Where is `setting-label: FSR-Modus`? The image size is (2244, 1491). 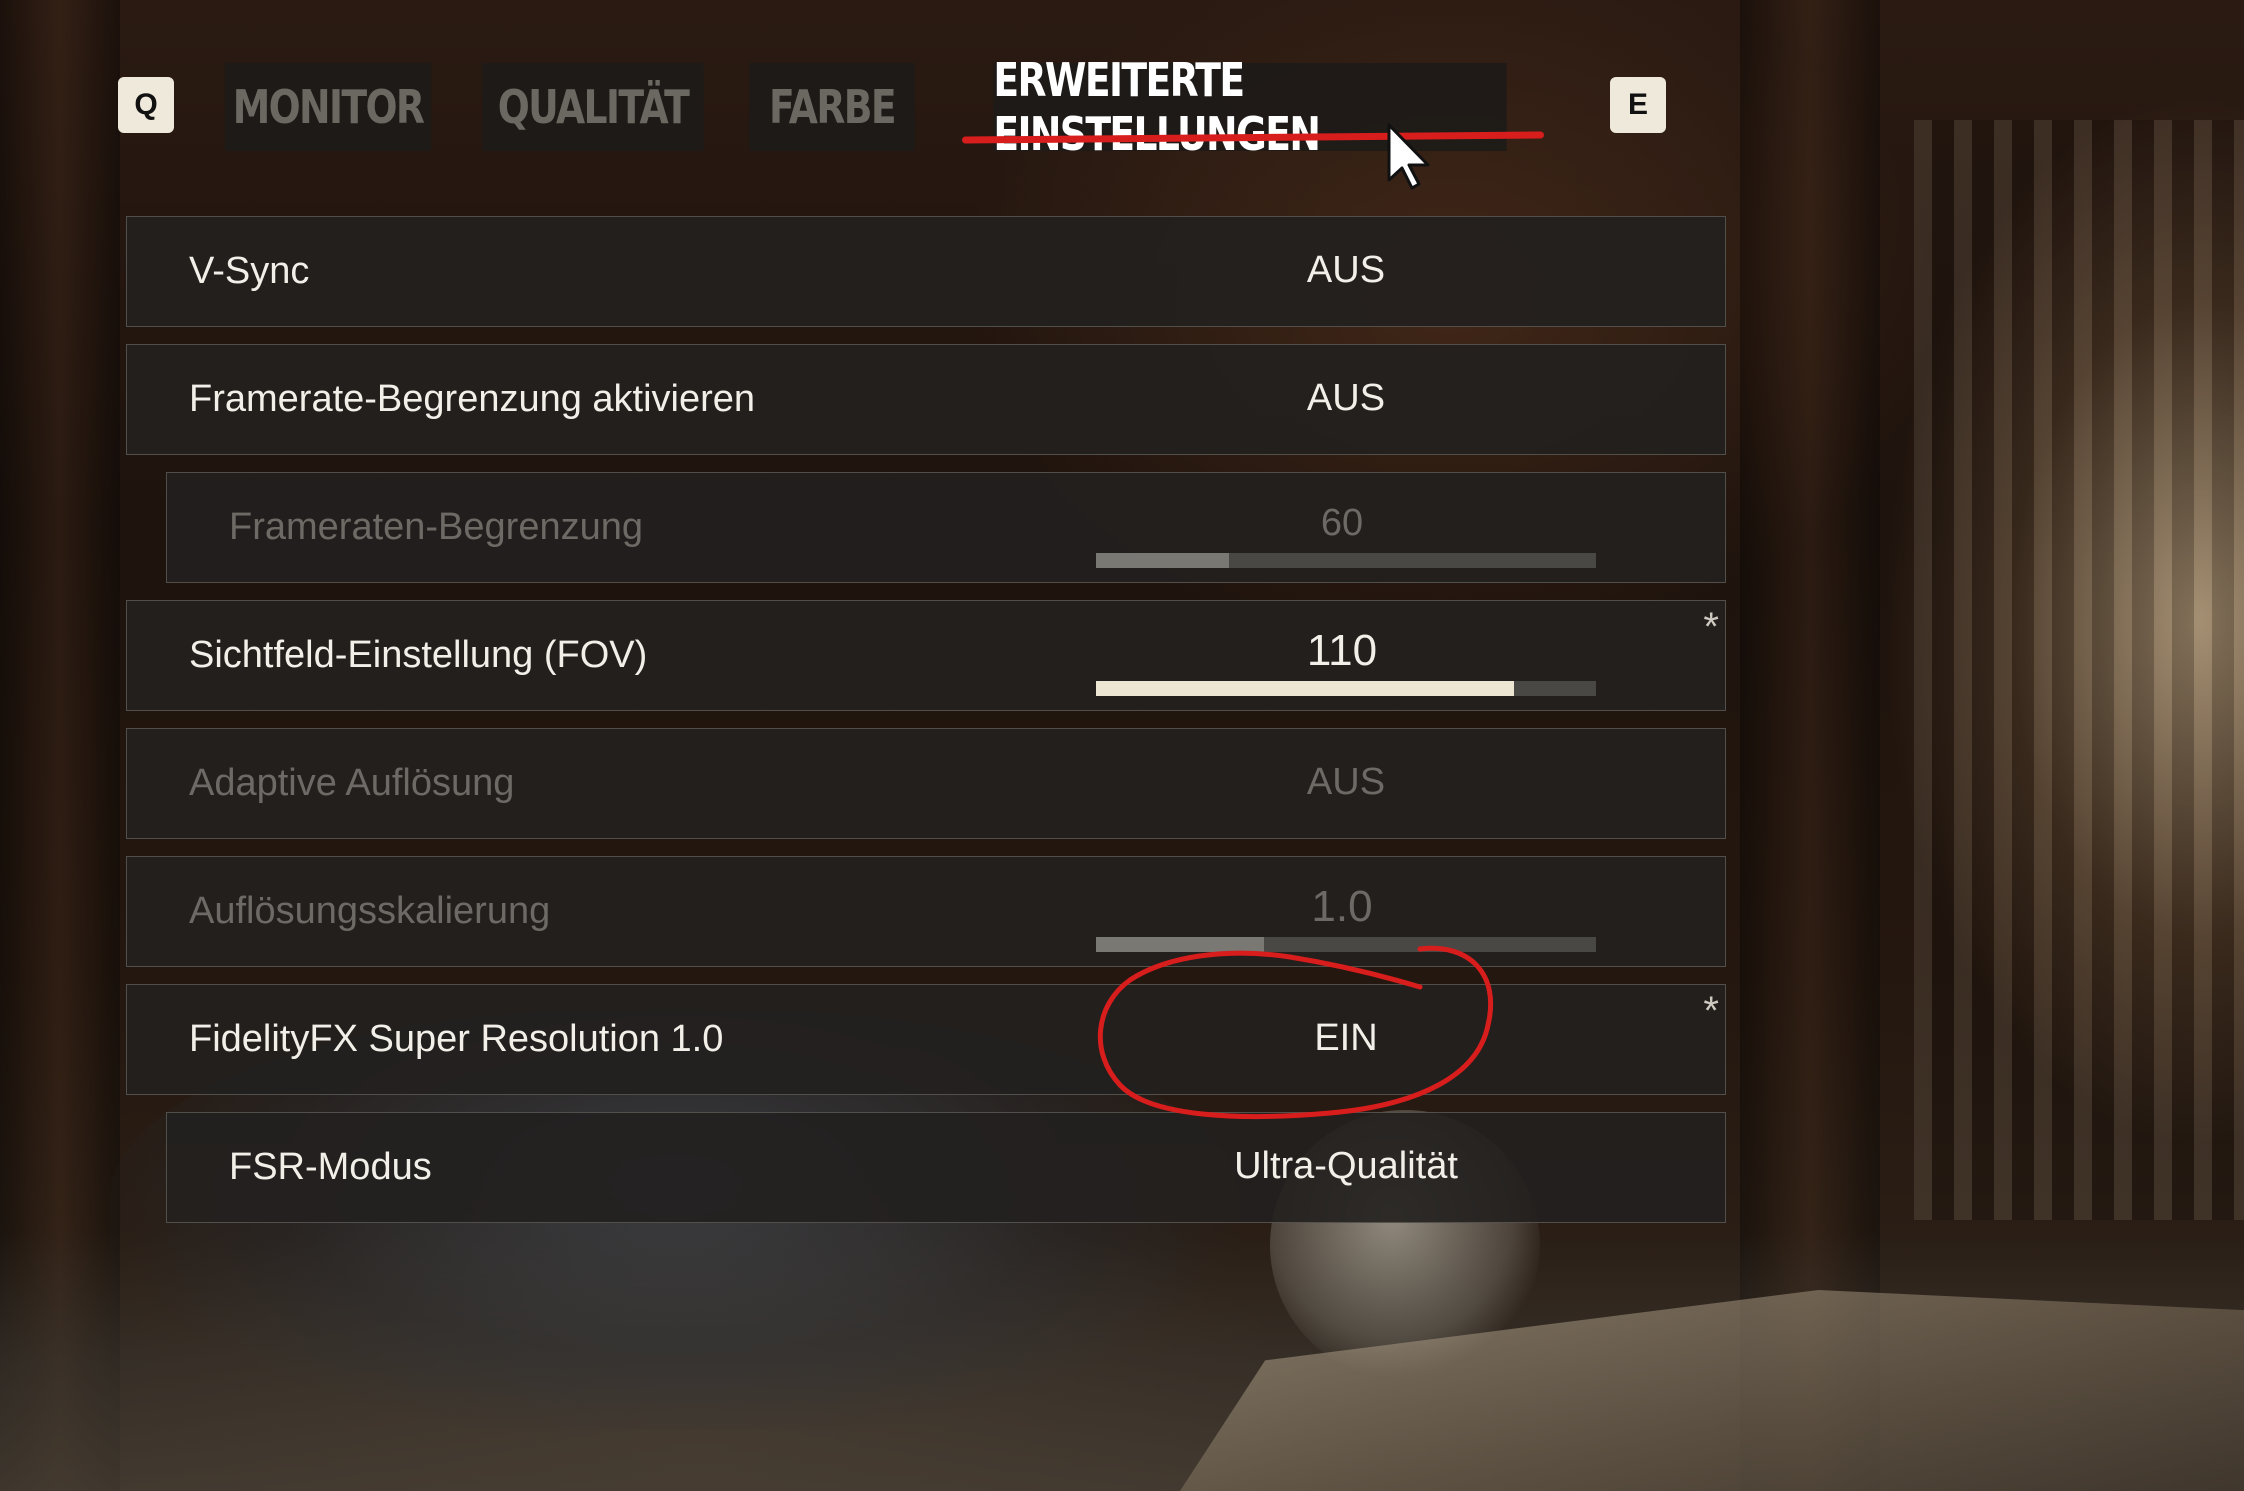
setting-label: FSR-Modus is located at coordinates (330, 1167).